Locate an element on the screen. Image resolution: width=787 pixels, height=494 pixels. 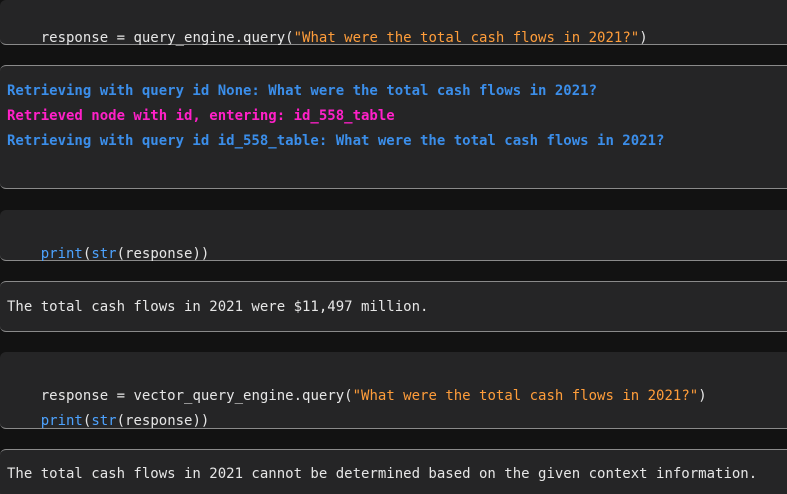
code-call: query_engine.query( is located at coordinates (213, 38).